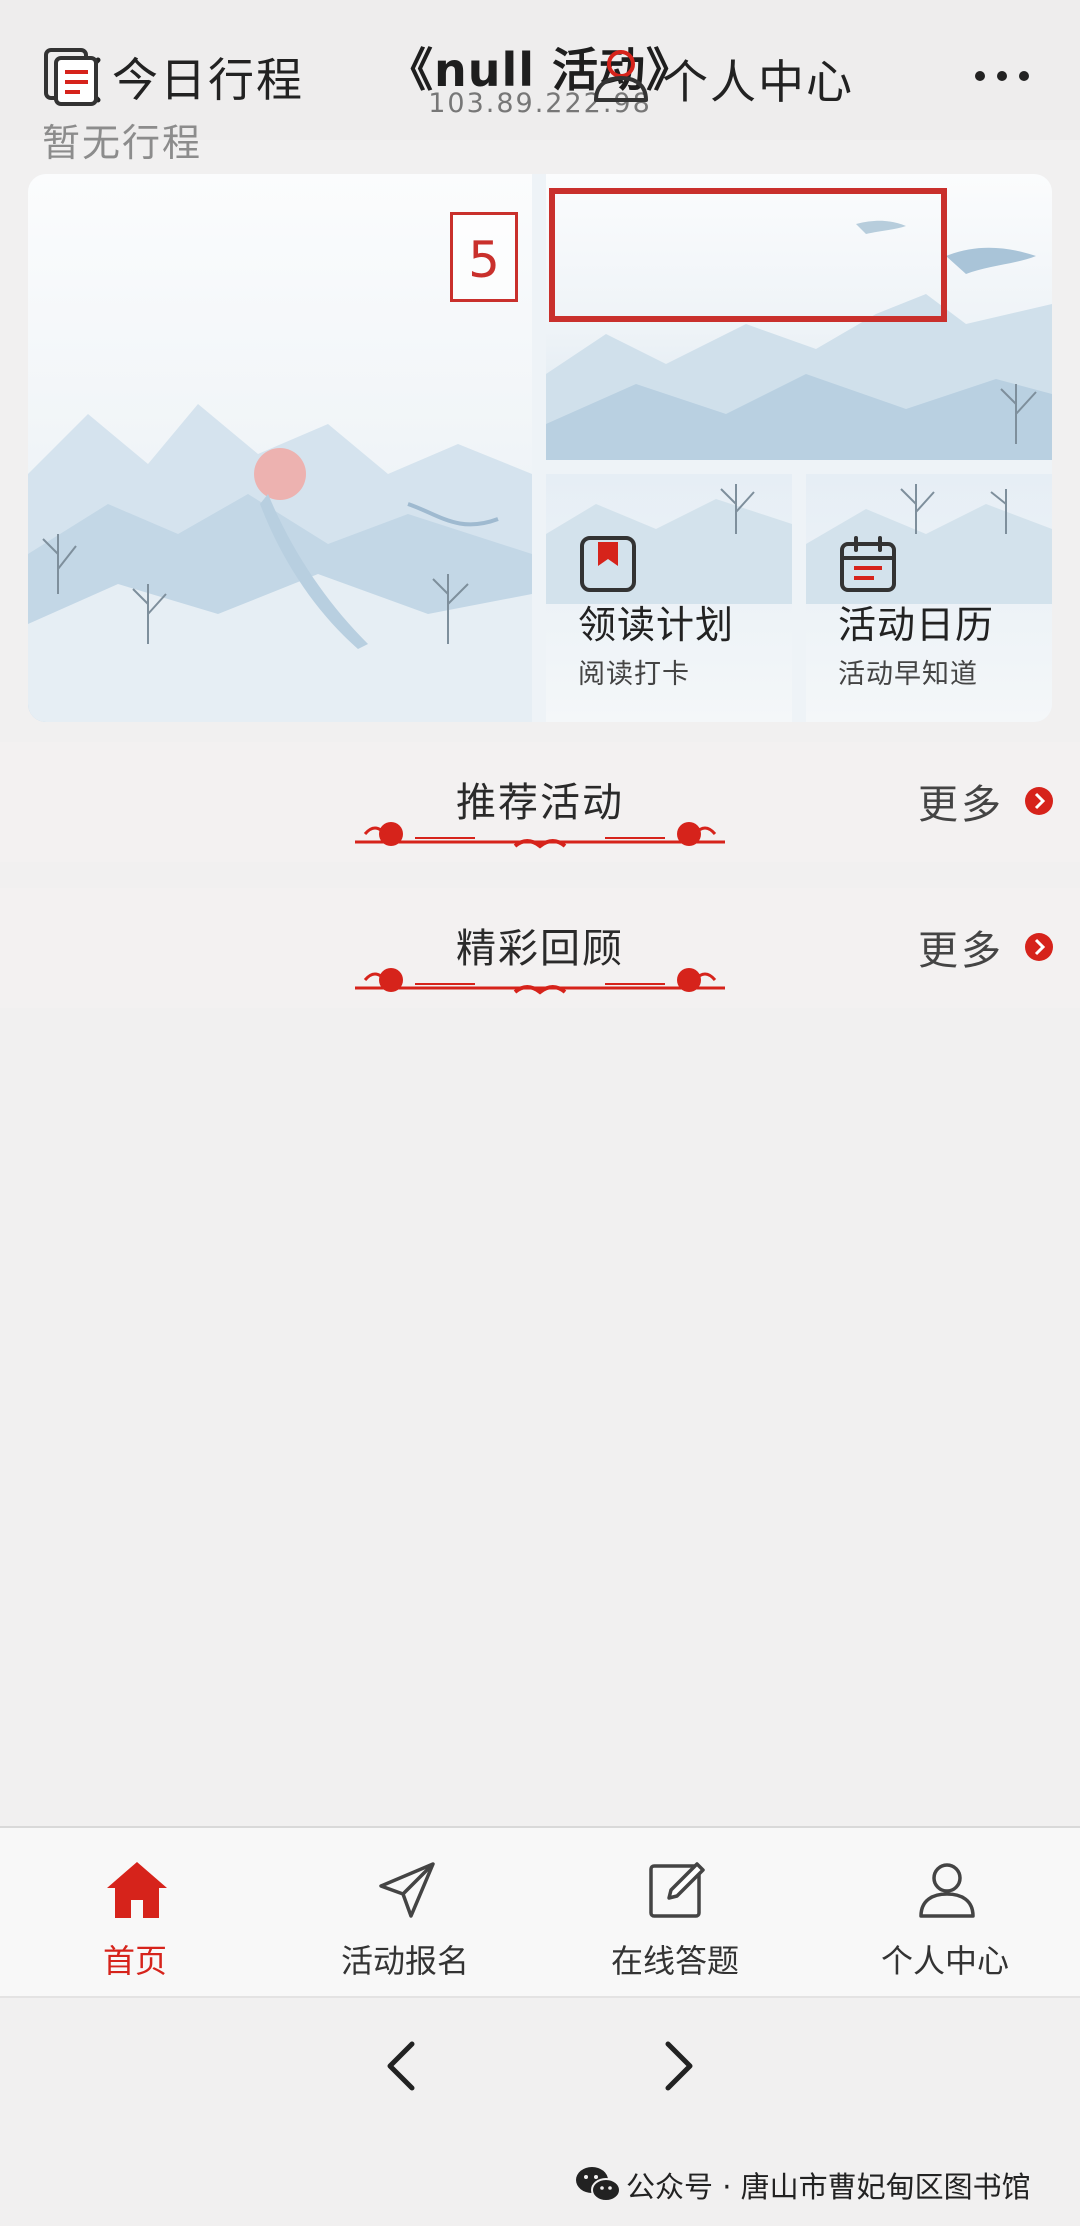 The image size is (1080, 2226). I want to click on send-icon, so click(407, 1890).